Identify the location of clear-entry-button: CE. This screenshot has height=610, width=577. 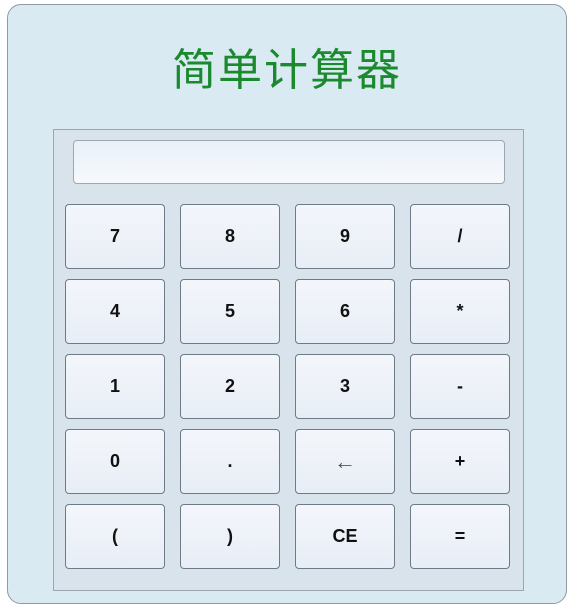
(345, 536).